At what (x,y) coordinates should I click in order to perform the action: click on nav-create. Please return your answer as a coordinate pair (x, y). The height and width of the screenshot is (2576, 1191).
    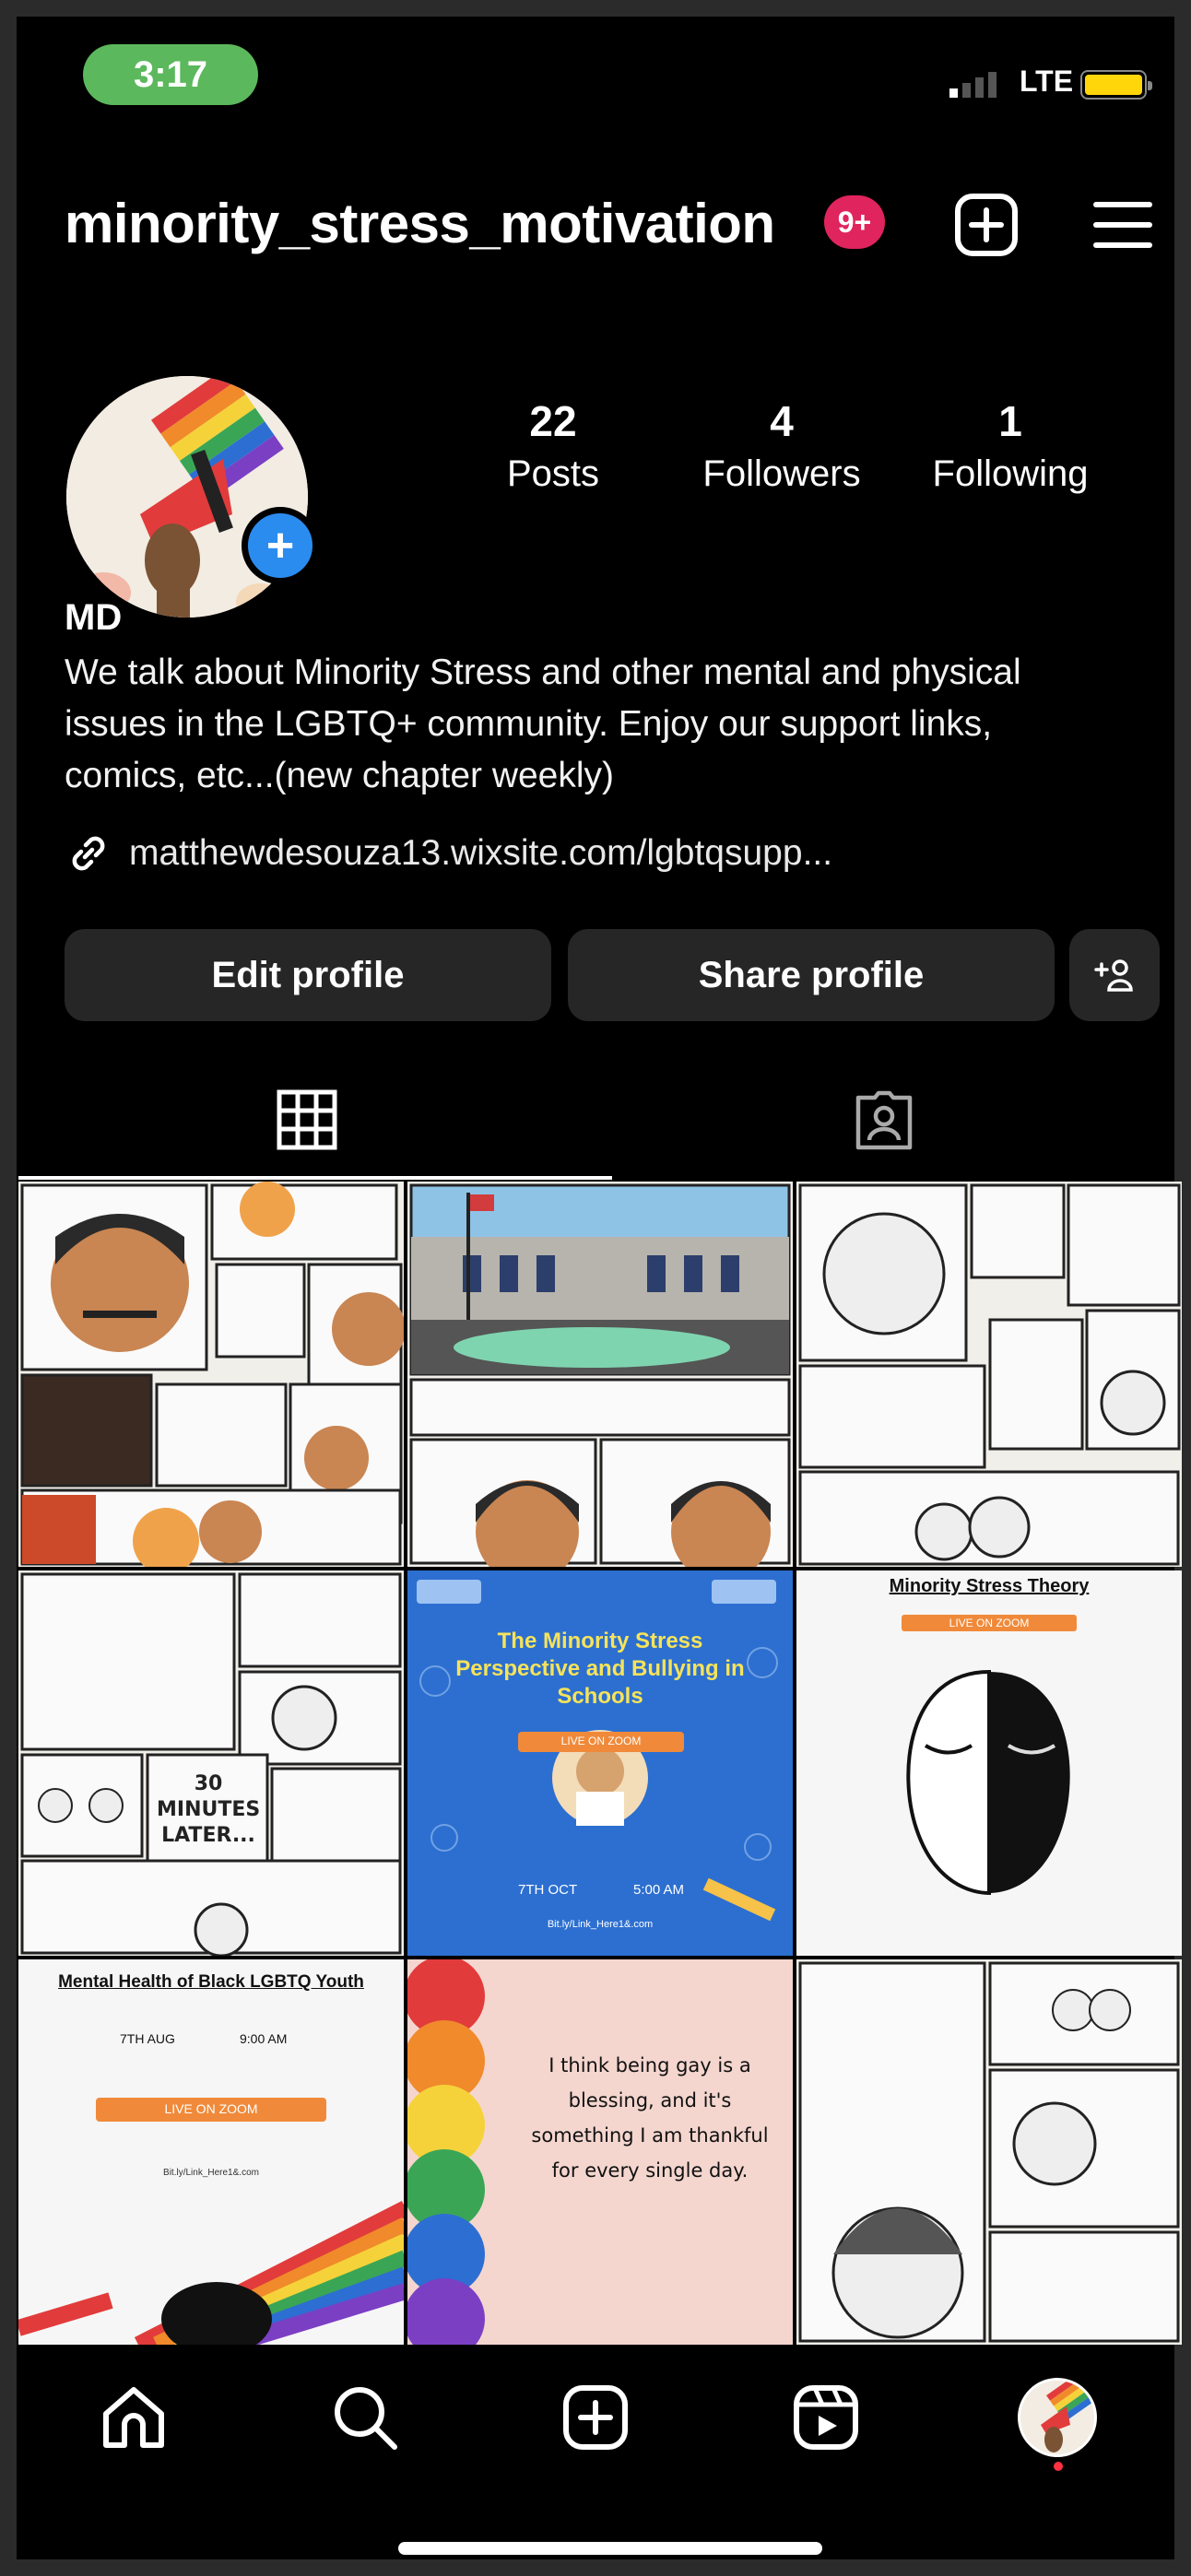
    Looking at the image, I should click on (595, 2417).